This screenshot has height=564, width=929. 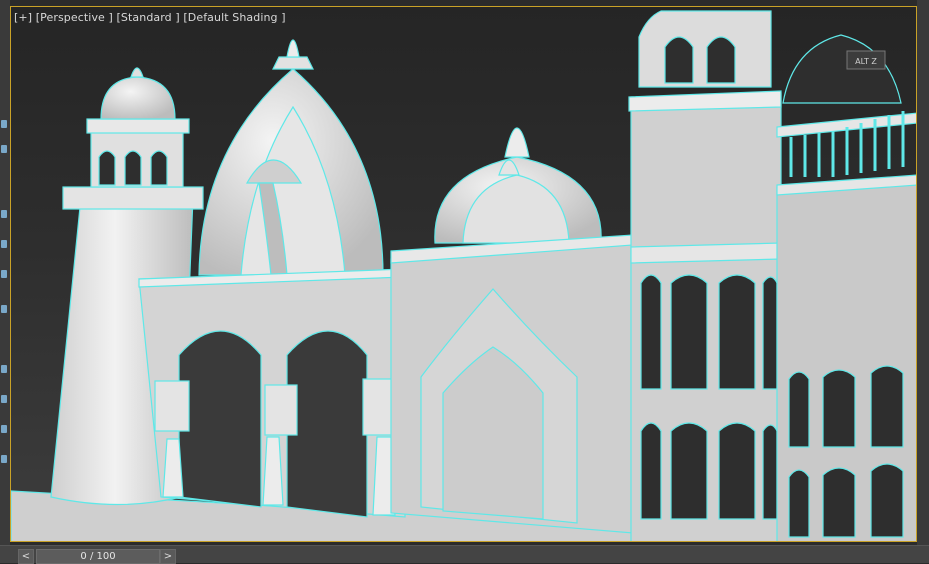 I want to click on viewport-style-menu: [Standard ], so click(x=148, y=17).